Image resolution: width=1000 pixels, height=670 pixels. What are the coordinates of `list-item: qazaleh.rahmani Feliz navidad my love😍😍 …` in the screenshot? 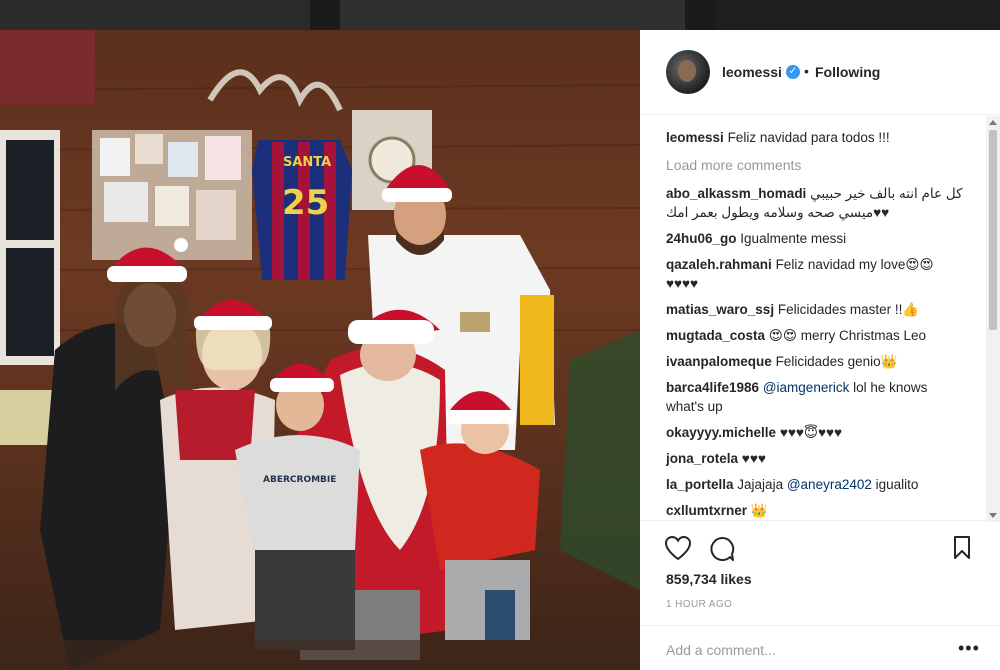 It's located at (826, 274).